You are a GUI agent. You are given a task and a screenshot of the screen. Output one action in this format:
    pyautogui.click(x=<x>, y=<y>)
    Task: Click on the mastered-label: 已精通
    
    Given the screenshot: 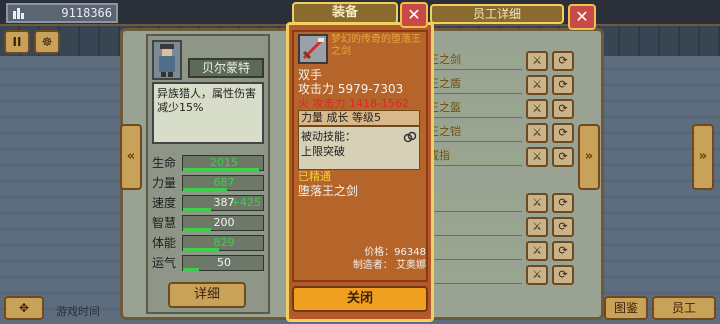 What is the action you would take?
    pyautogui.click(x=314, y=176)
    